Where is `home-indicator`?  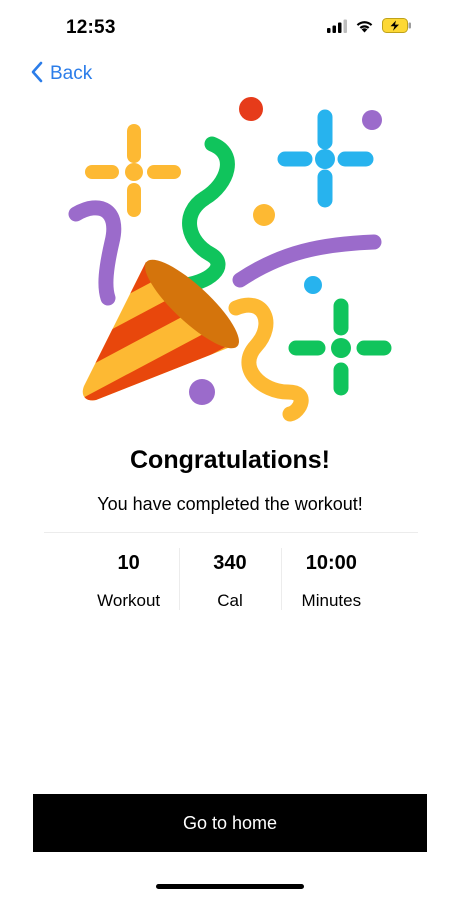
home-indicator is located at coordinates (230, 886).